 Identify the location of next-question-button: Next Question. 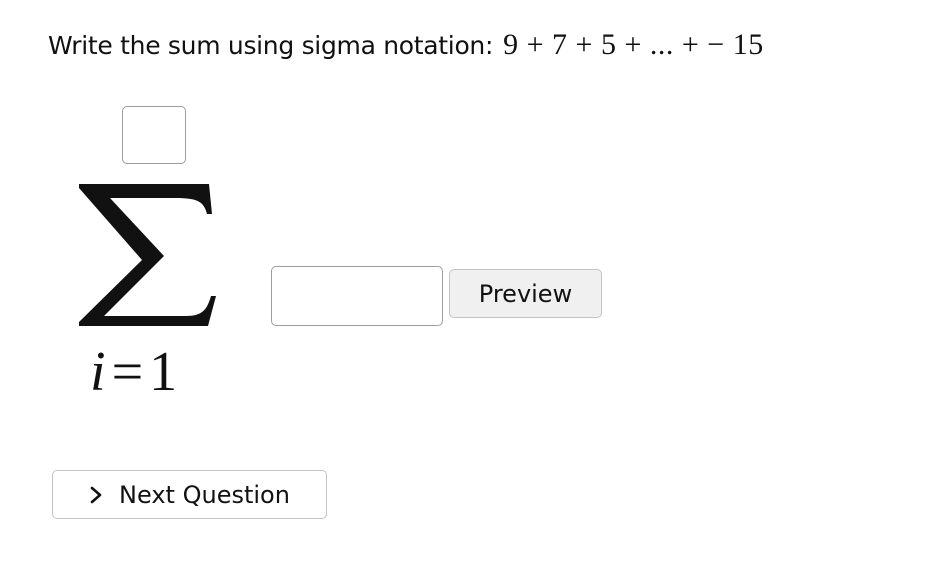
(189, 494).